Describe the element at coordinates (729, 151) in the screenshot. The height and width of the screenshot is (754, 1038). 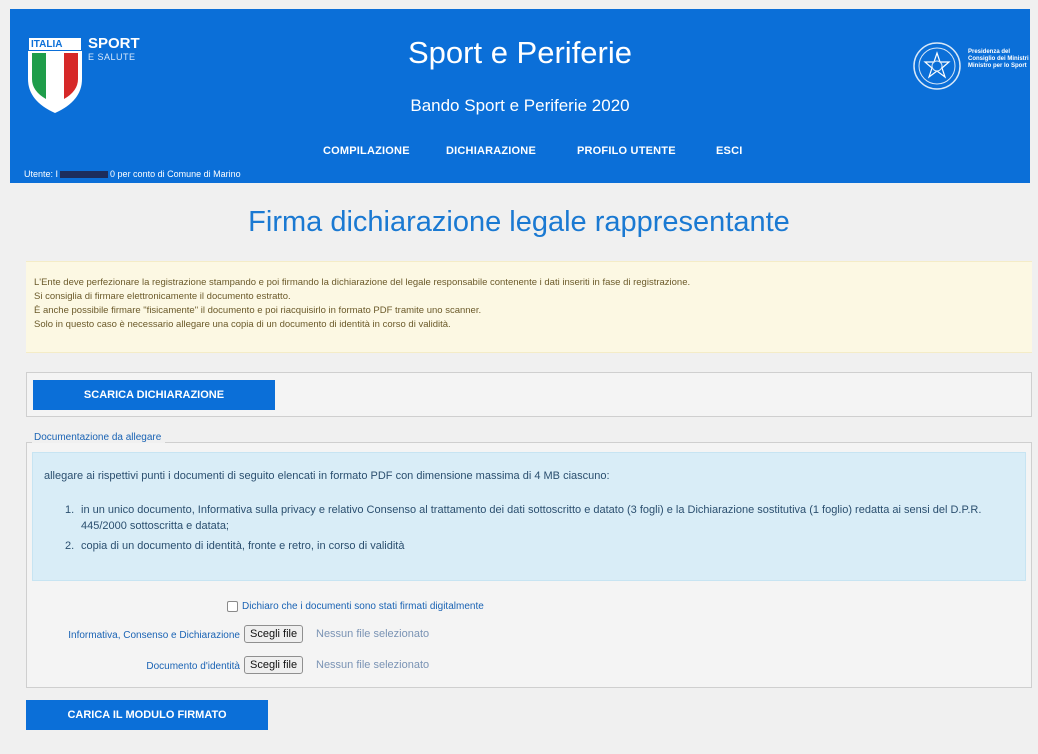
I see `nav-esci: ESCI` at that location.